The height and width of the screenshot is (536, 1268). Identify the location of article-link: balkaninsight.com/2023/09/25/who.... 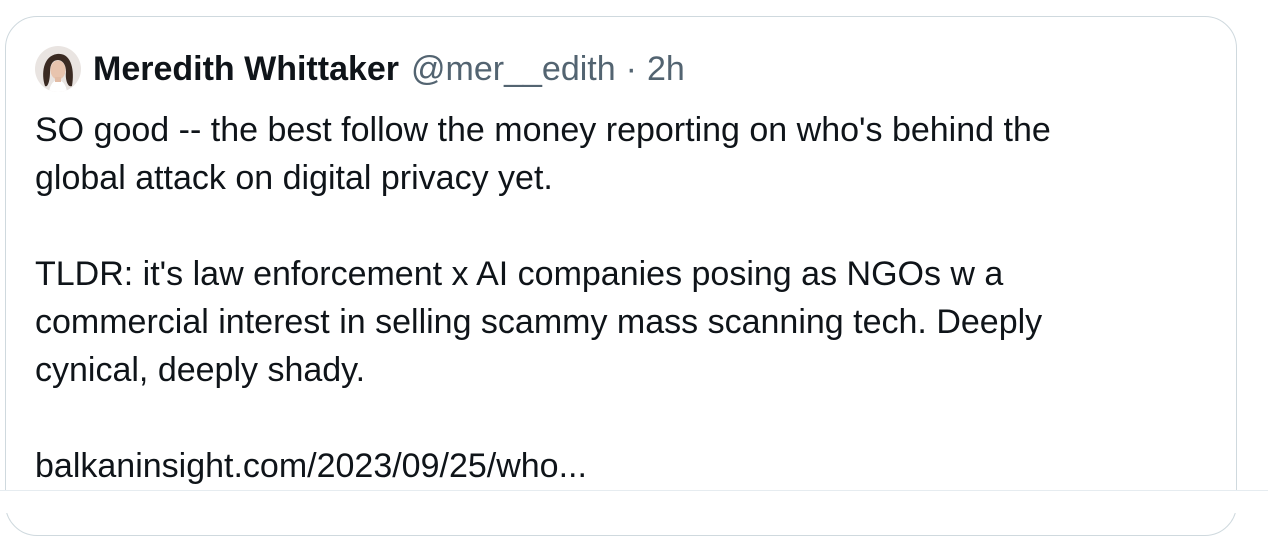
(311, 466).